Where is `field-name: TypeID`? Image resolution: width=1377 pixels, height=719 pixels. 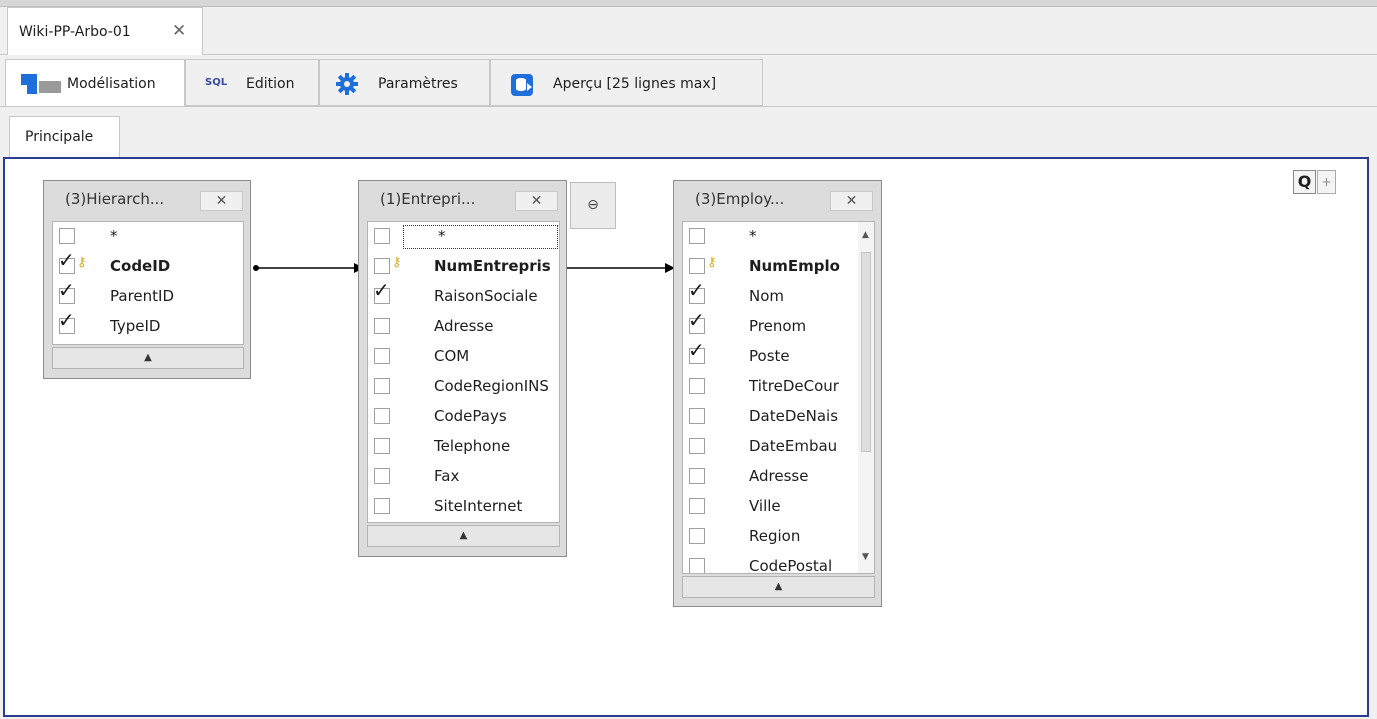
field-name: TypeID is located at coordinates (135, 326).